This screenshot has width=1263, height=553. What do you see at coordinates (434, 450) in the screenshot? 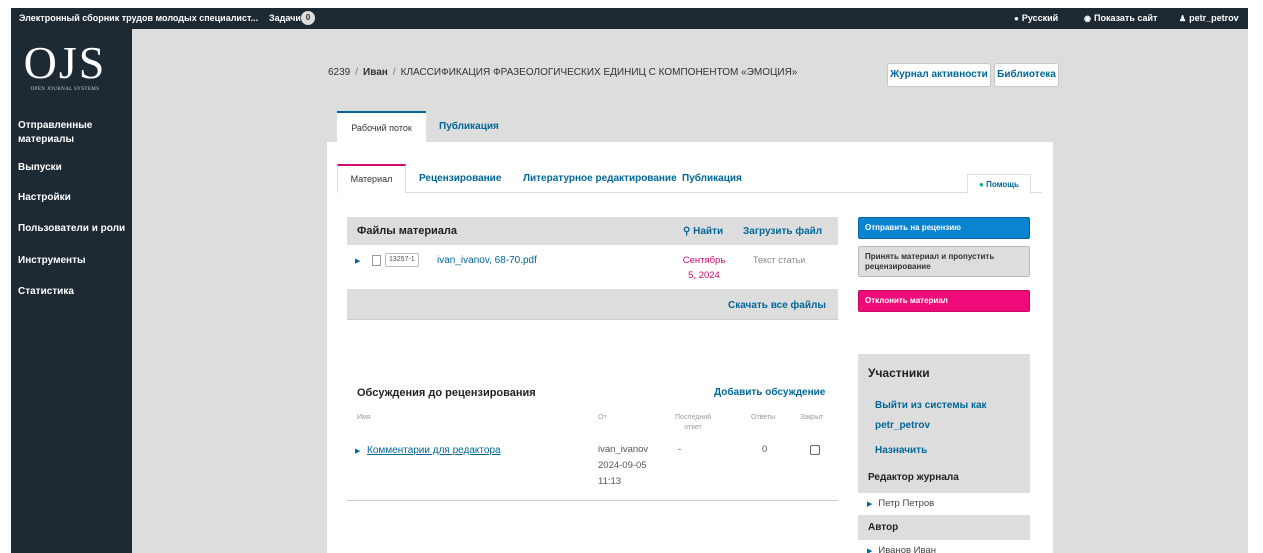
I see `discussion-link: Комментарии для редактора` at bounding box center [434, 450].